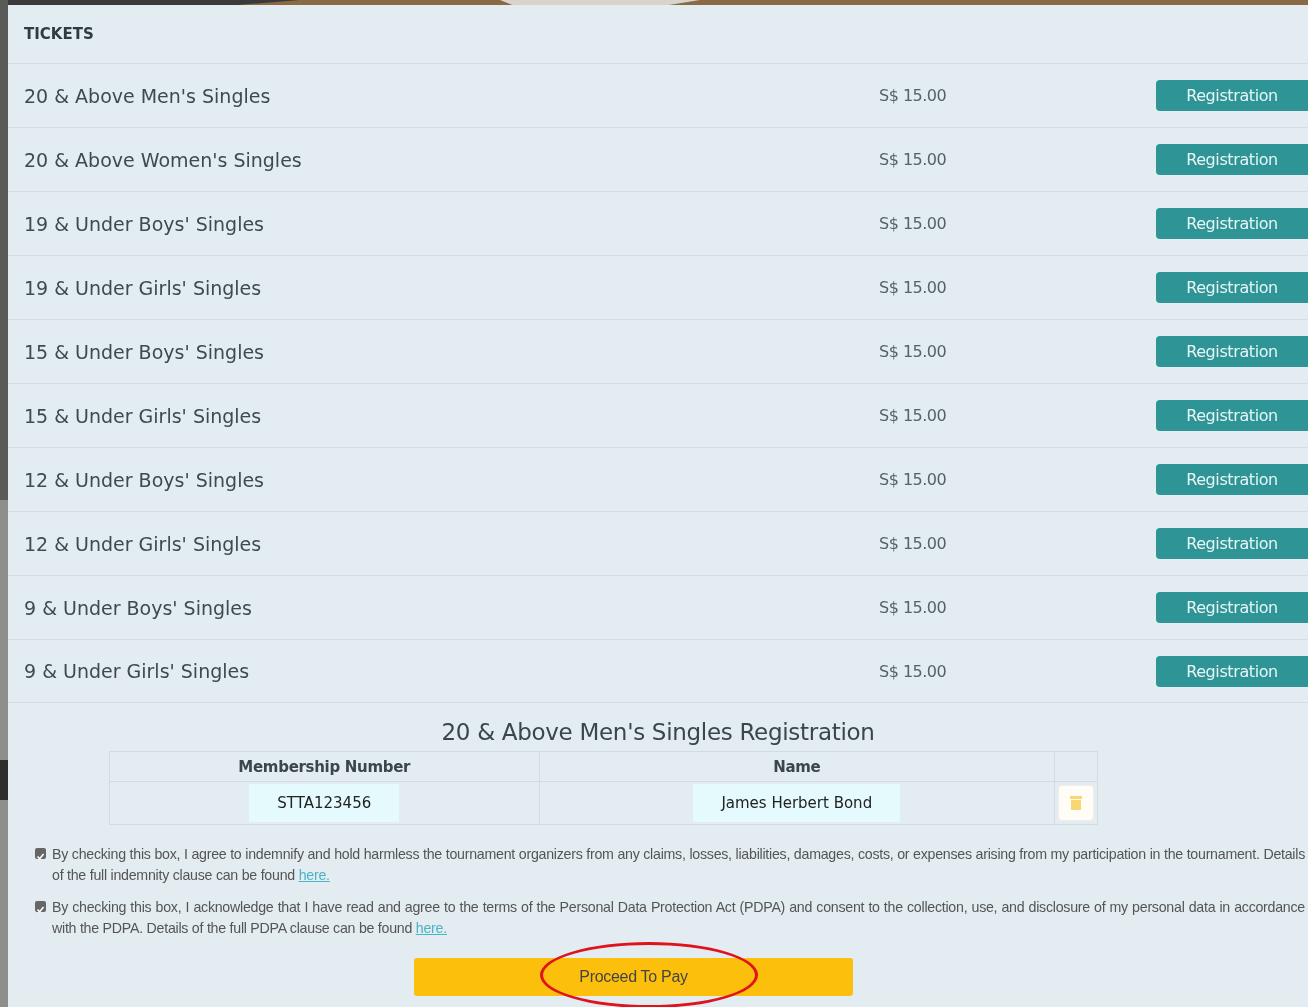 Image resolution: width=1308 pixels, height=1007 pixels. I want to click on proceed-to-pay-button: Proceed To Pay, so click(633, 977).